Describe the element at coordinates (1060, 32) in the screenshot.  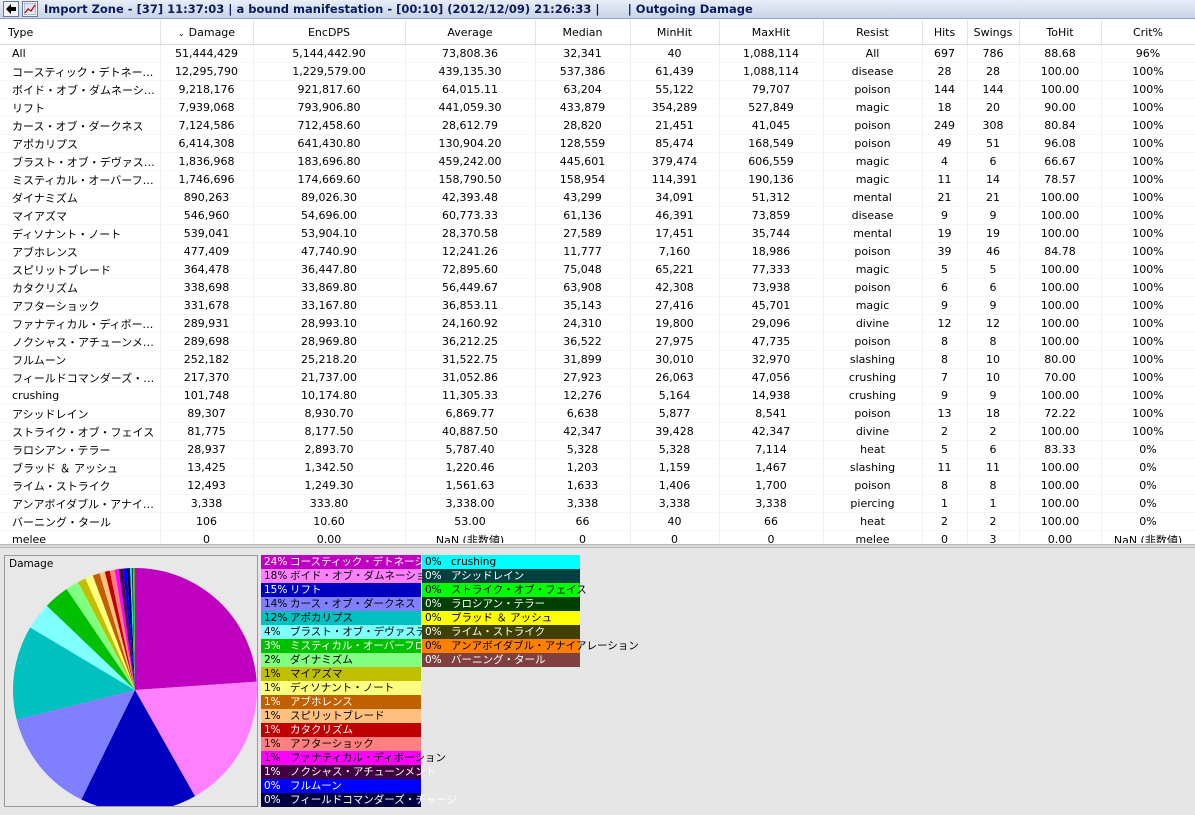
I see `col-header-tohit: ToHit` at that location.